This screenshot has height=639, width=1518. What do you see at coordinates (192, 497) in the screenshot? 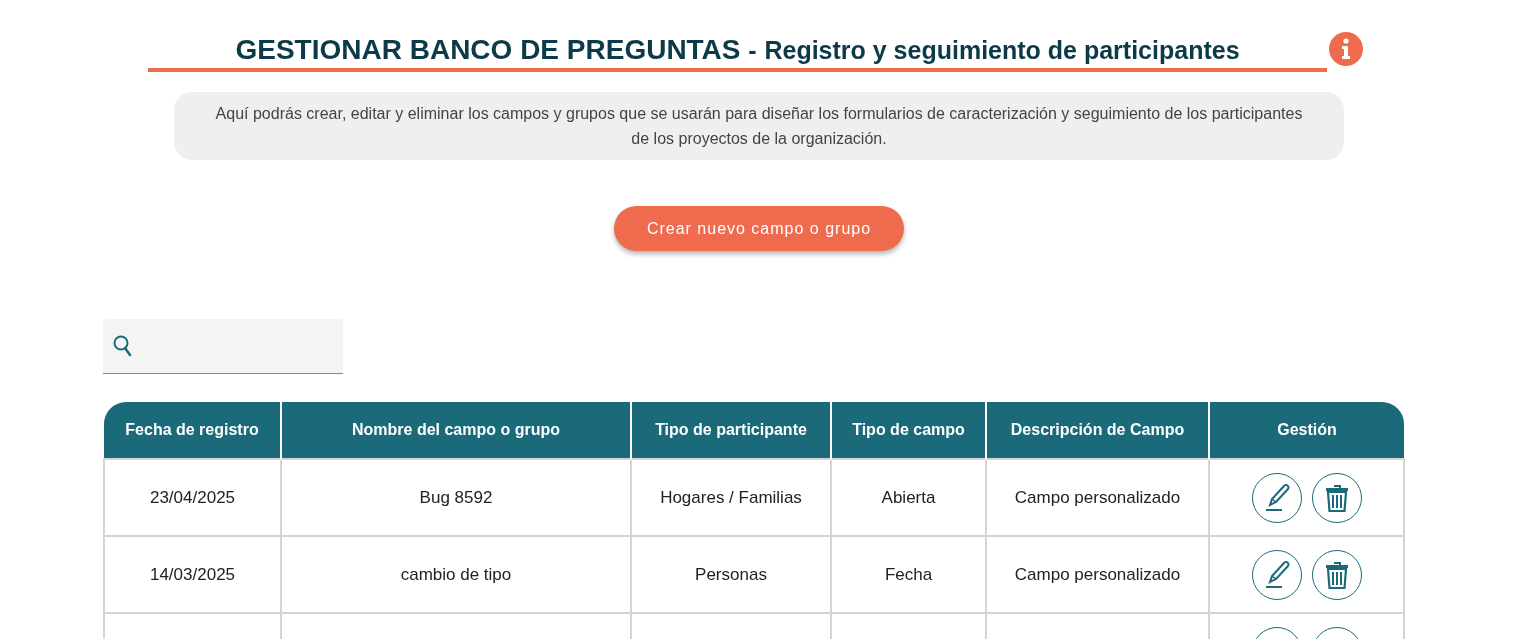
I see `table-cell: 23/04/2025` at bounding box center [192, 497].